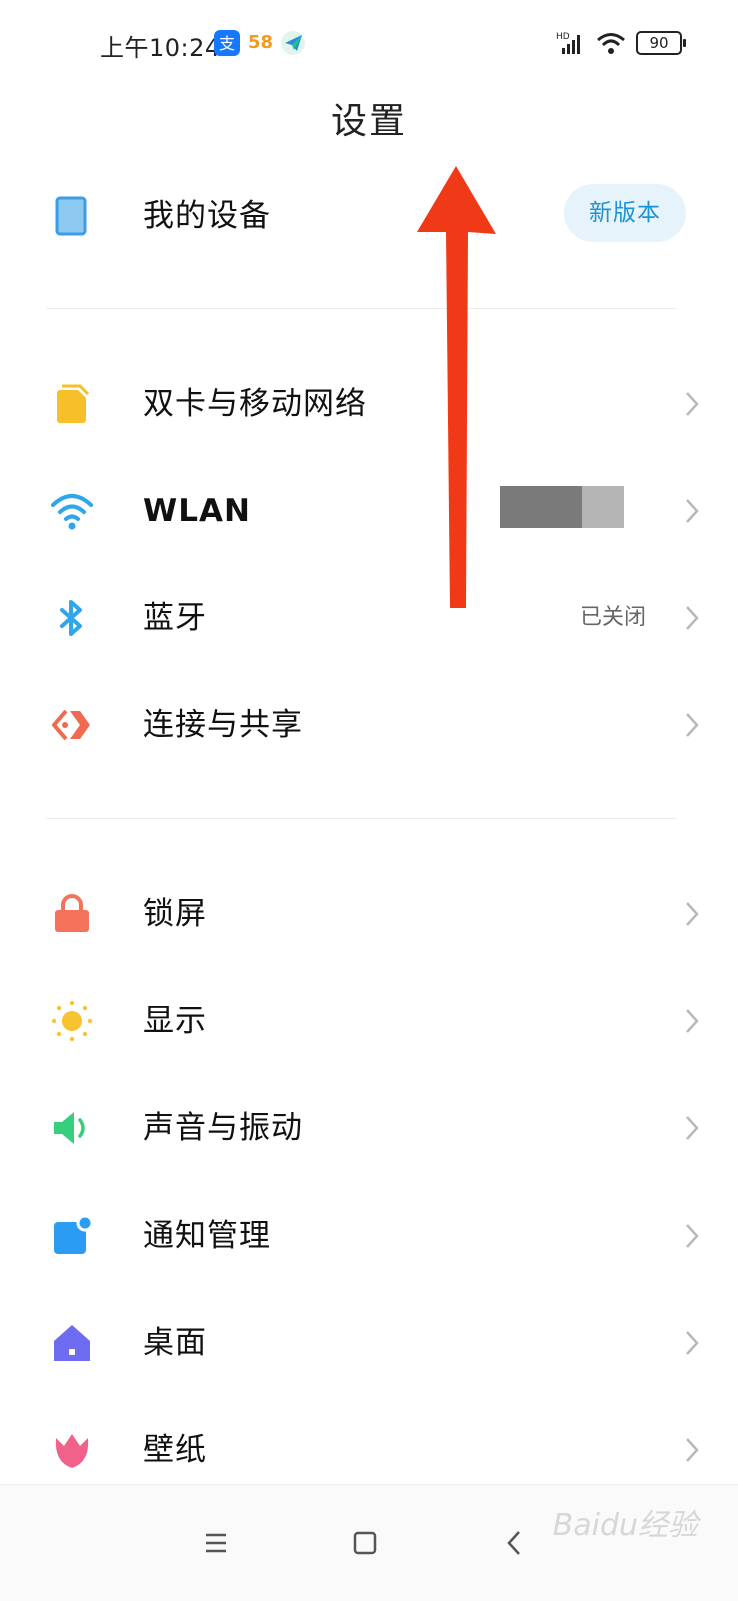  I want to click on sidebar-item-display: 显示, so click(369, 1021).